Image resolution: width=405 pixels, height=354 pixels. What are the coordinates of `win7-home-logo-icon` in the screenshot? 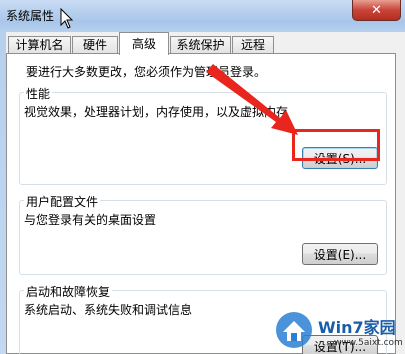 It's located at (294, 330).